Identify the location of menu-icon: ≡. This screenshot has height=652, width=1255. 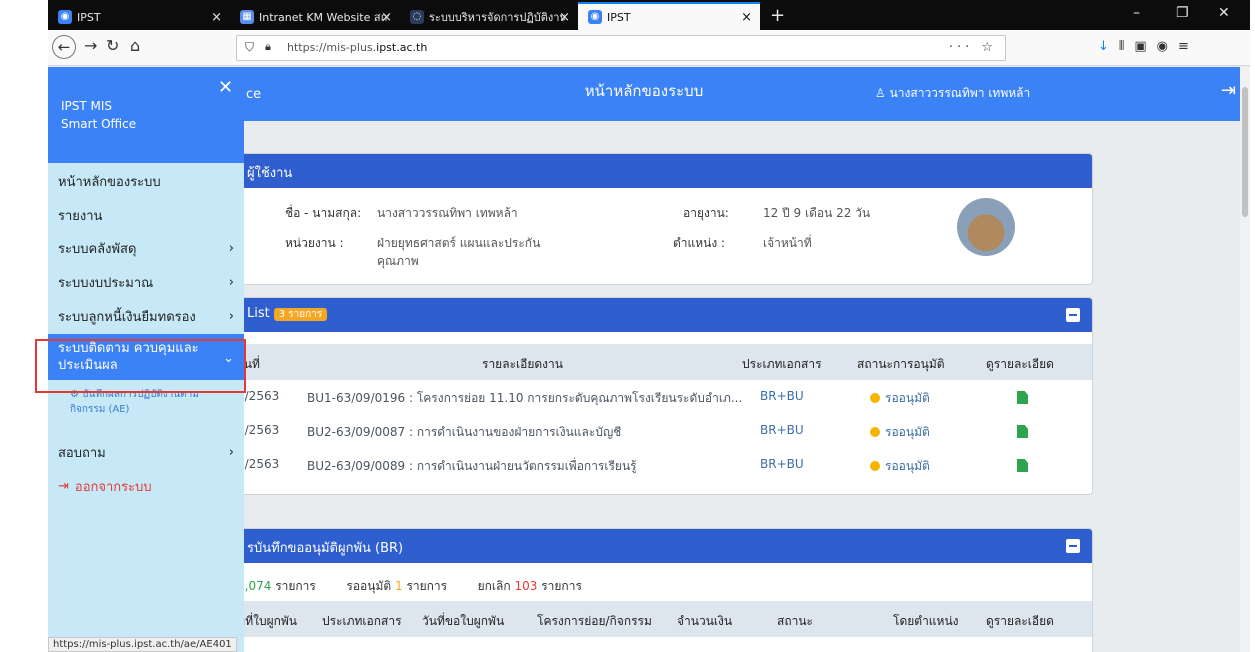
(1188, 46).